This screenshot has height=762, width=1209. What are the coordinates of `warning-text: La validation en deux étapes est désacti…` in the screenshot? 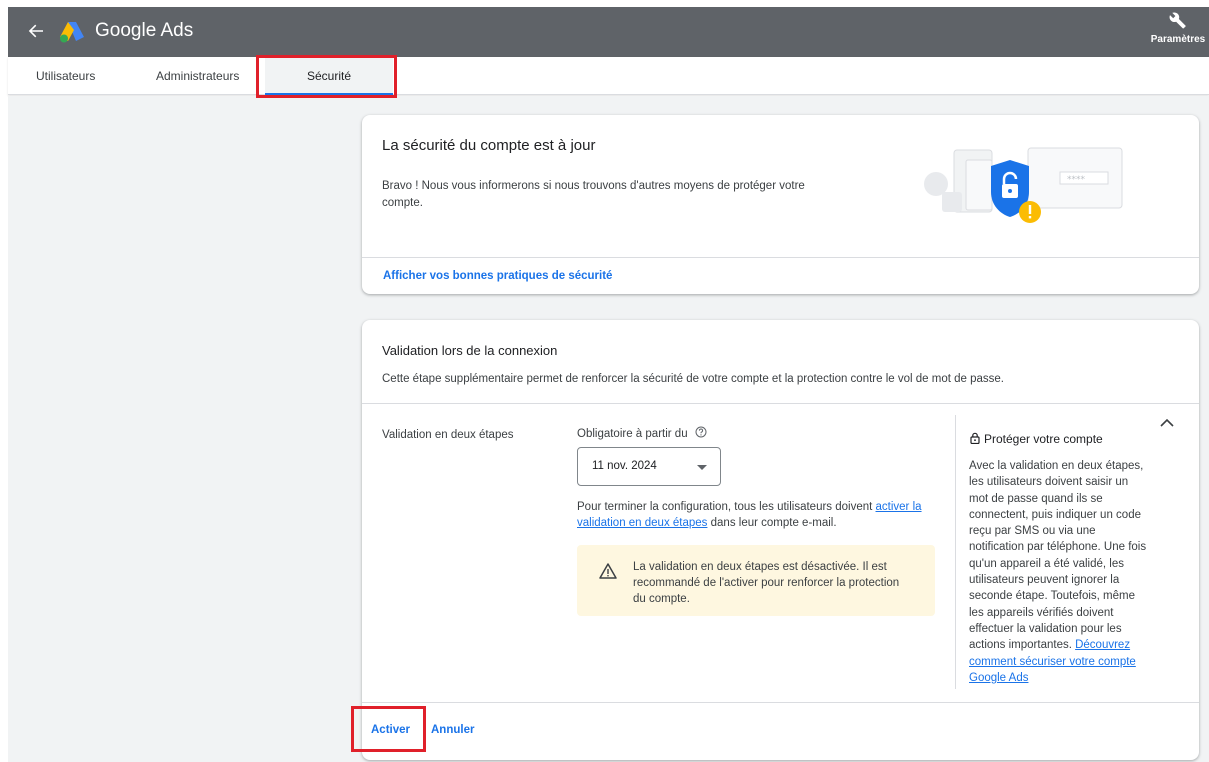 It's located at (766, 583).